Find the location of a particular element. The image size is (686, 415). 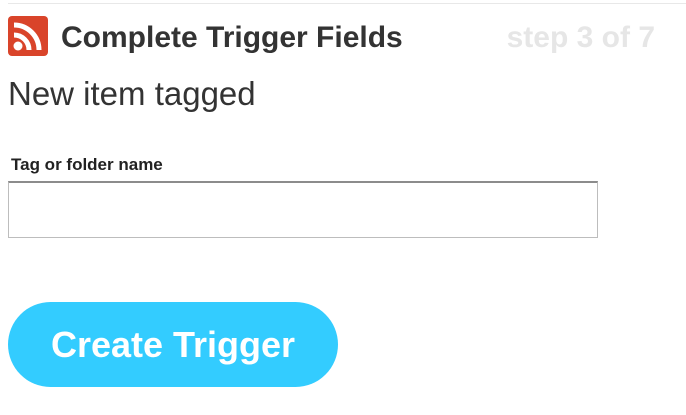

step-header: Complete Trigger Fields step 3 of 7 is located at coordinates (343, 38).